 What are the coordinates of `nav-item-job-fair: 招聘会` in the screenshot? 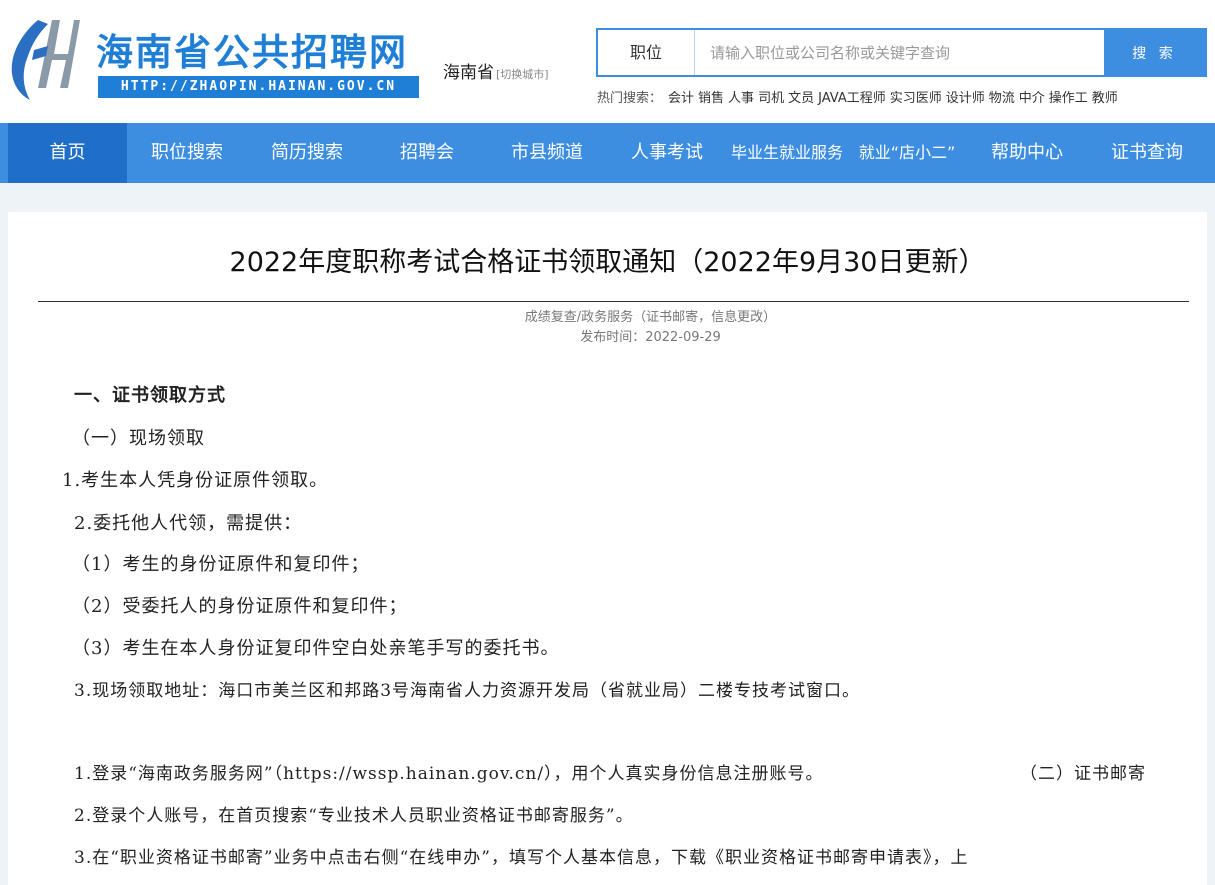 It's located at (427, 153).